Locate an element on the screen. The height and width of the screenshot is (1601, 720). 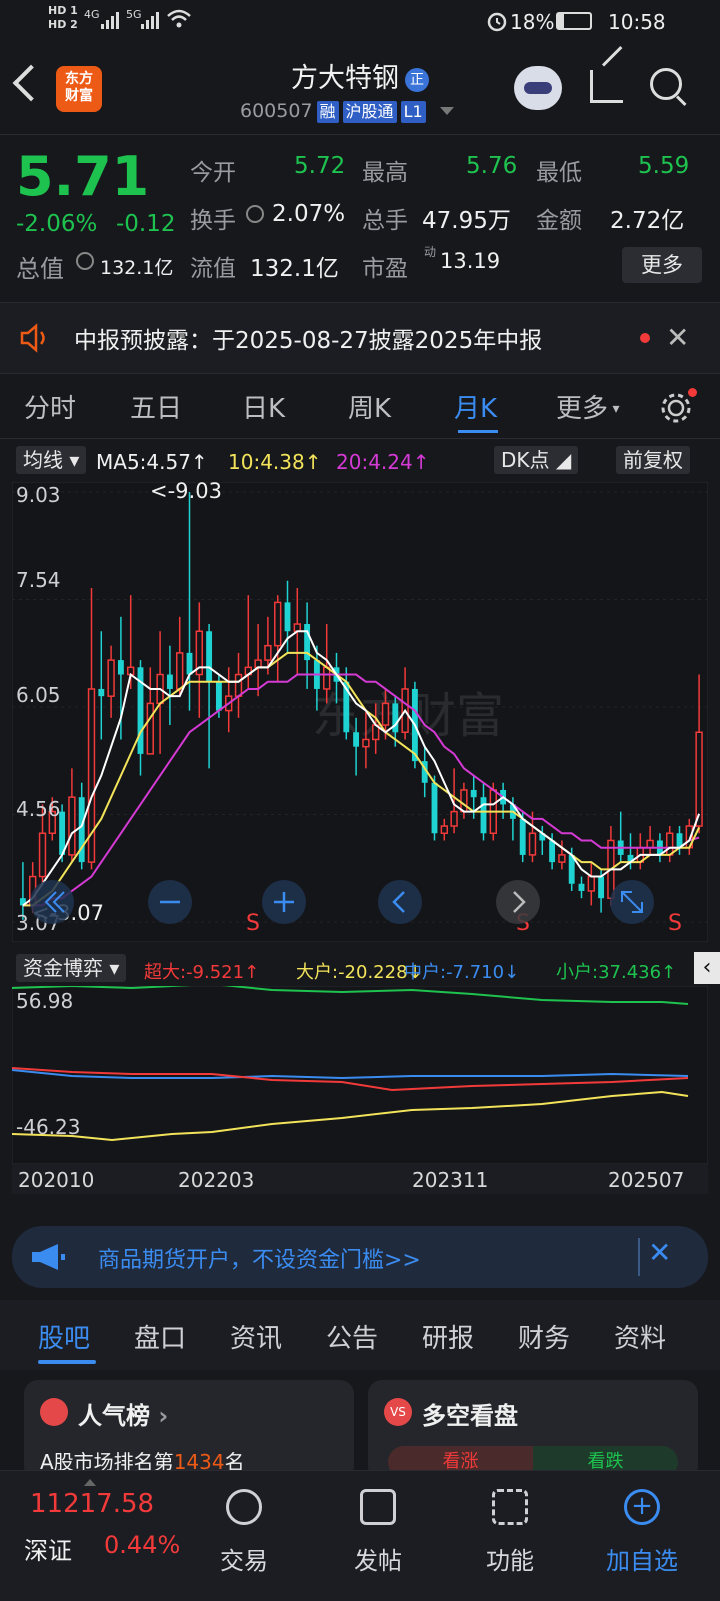
period-tabs: 分时 五日 日K 周K 月K 更多 ▾ is located at coordinates (360, 408).